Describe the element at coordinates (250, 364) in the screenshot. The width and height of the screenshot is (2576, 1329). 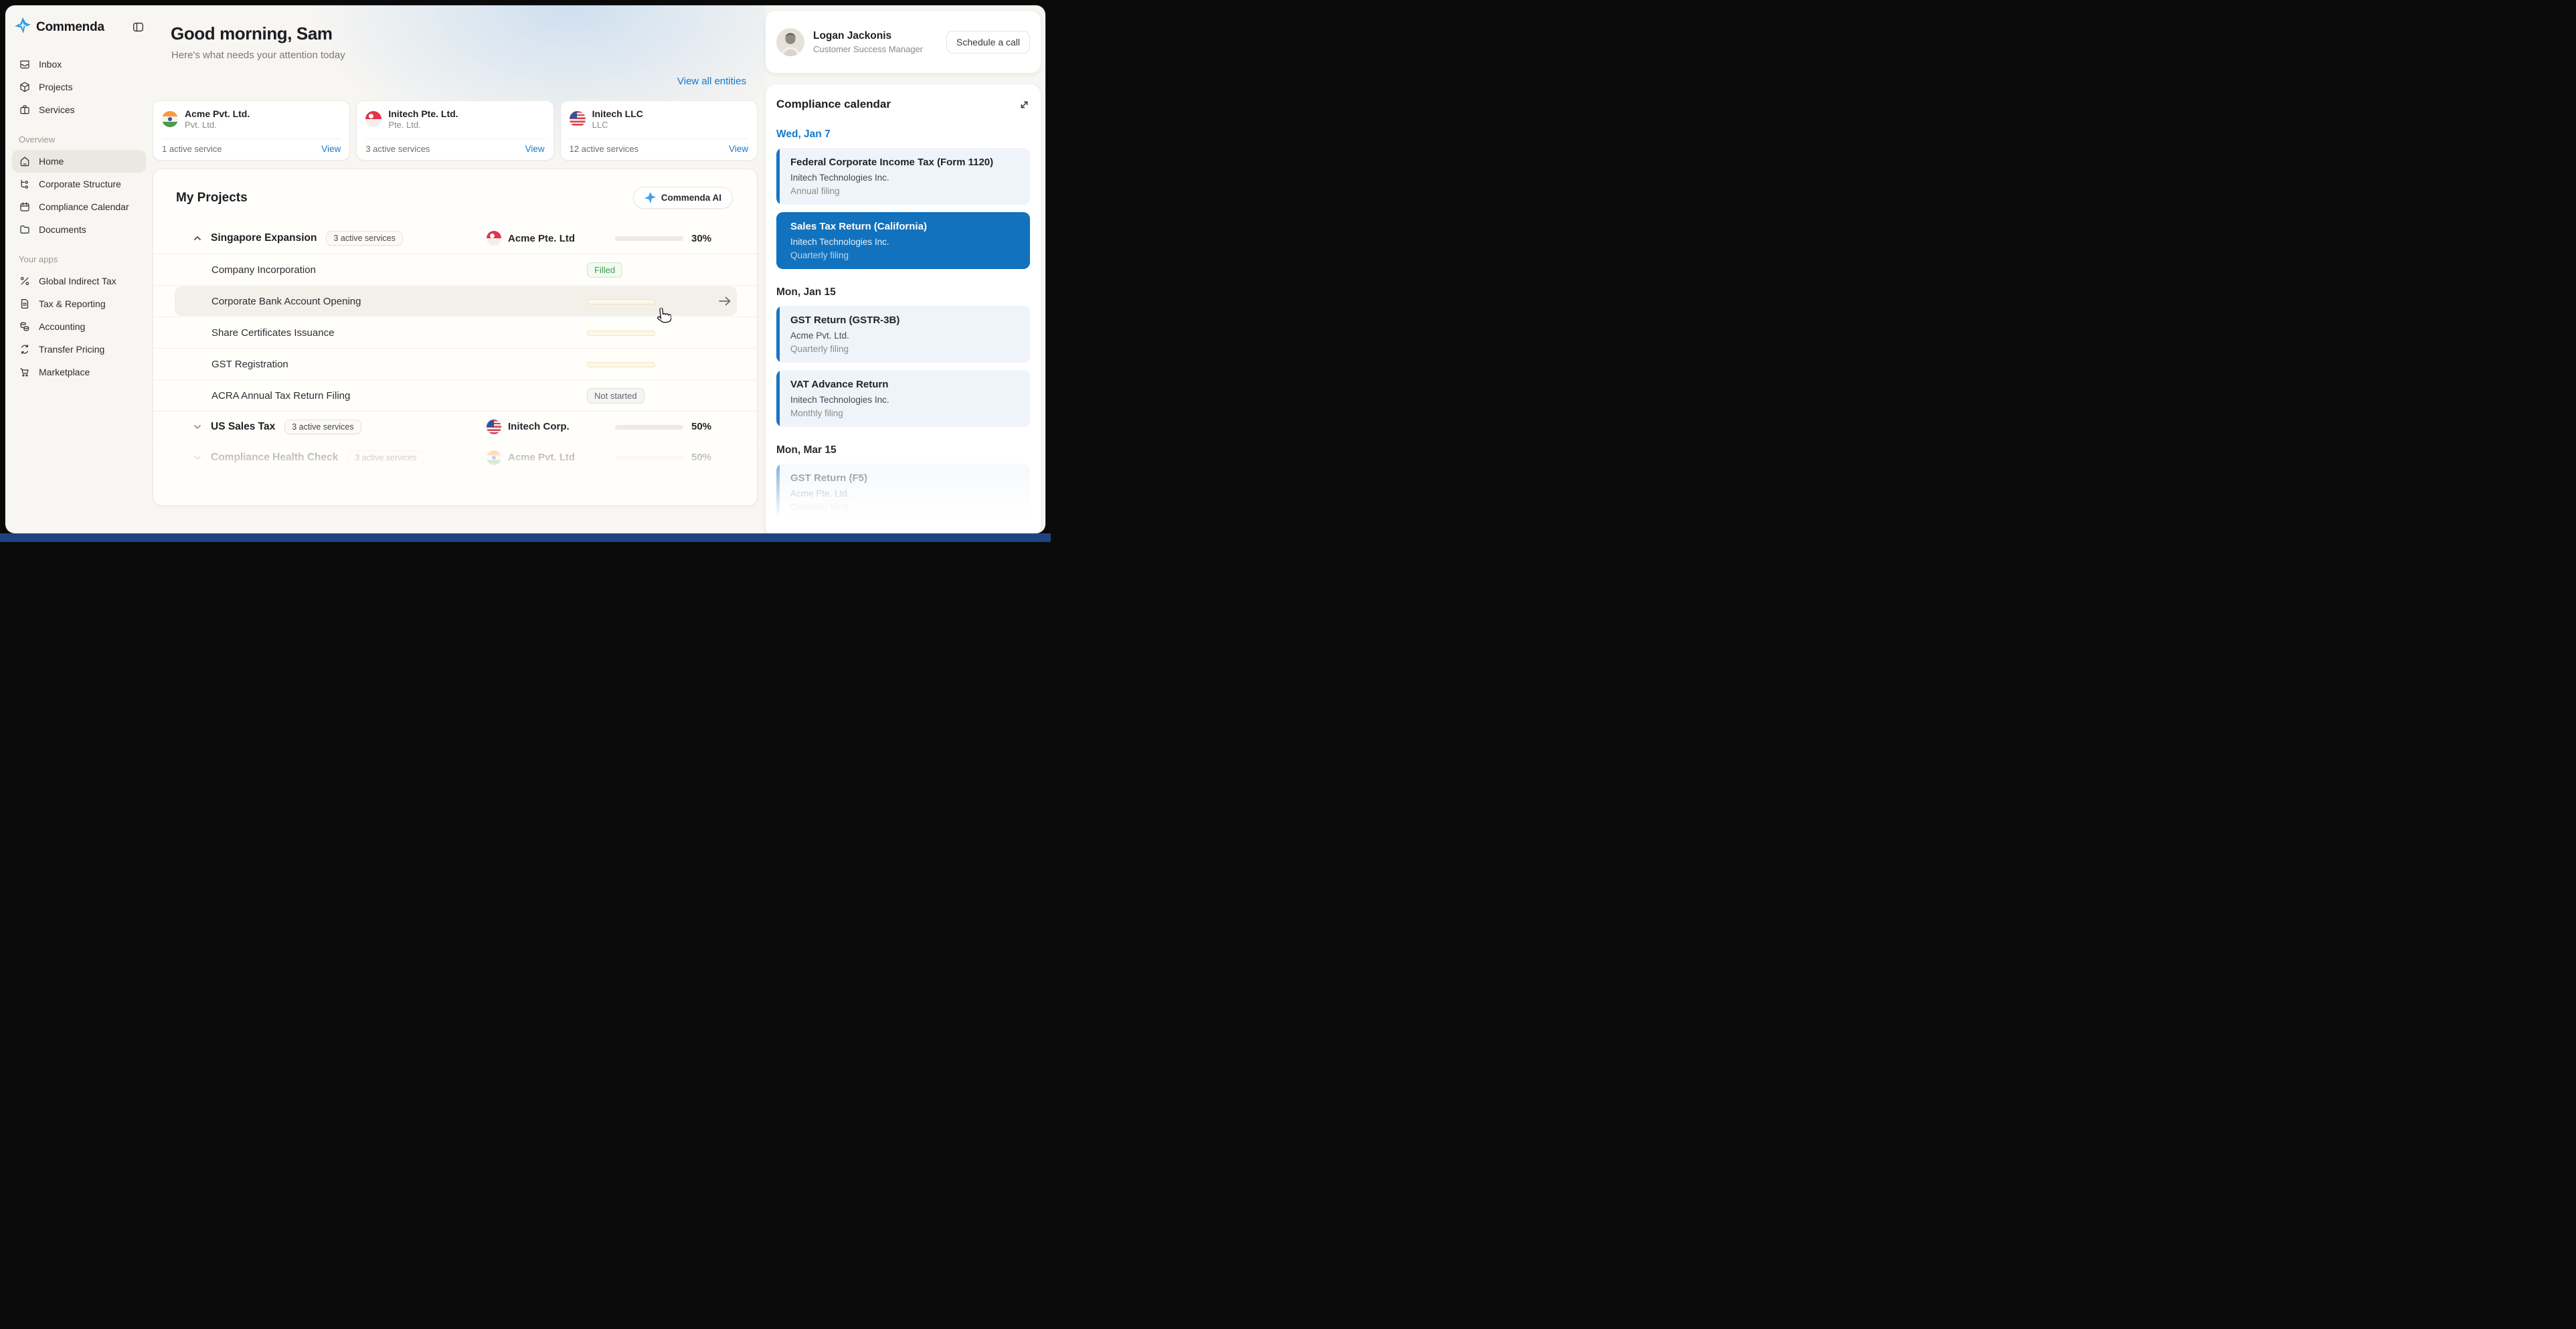
I see `task-name: GST Registration` at that location.